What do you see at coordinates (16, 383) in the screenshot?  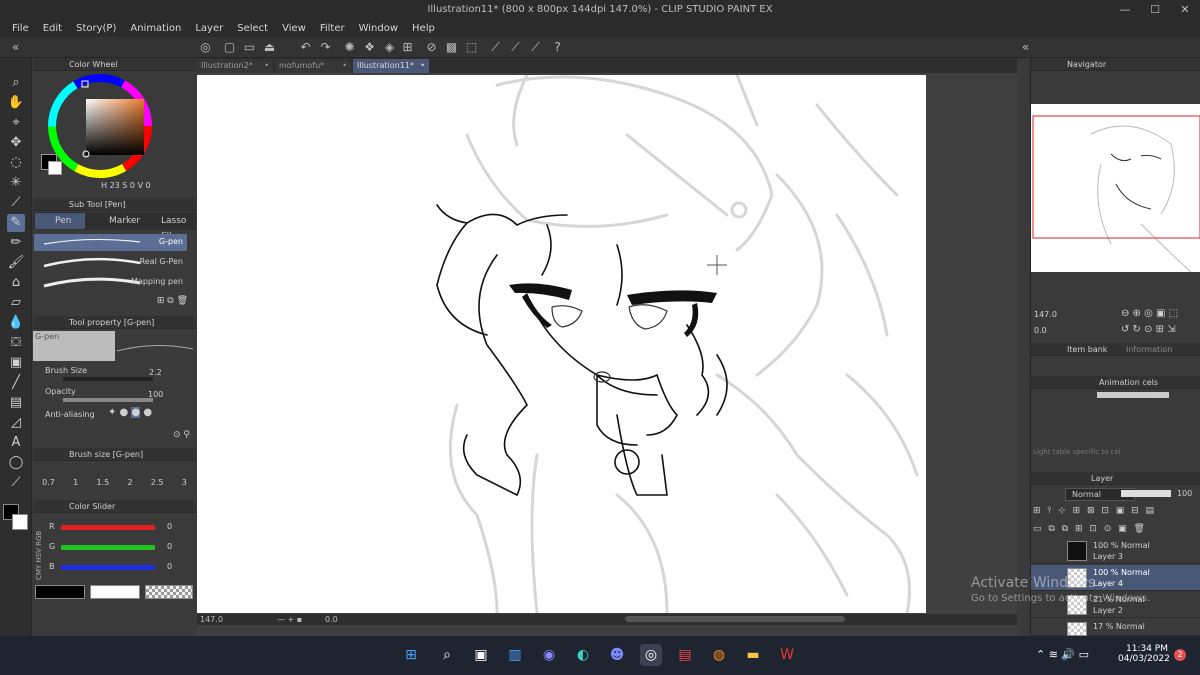 I see `figure-icon: ╱` at bounding box center [16, 383].